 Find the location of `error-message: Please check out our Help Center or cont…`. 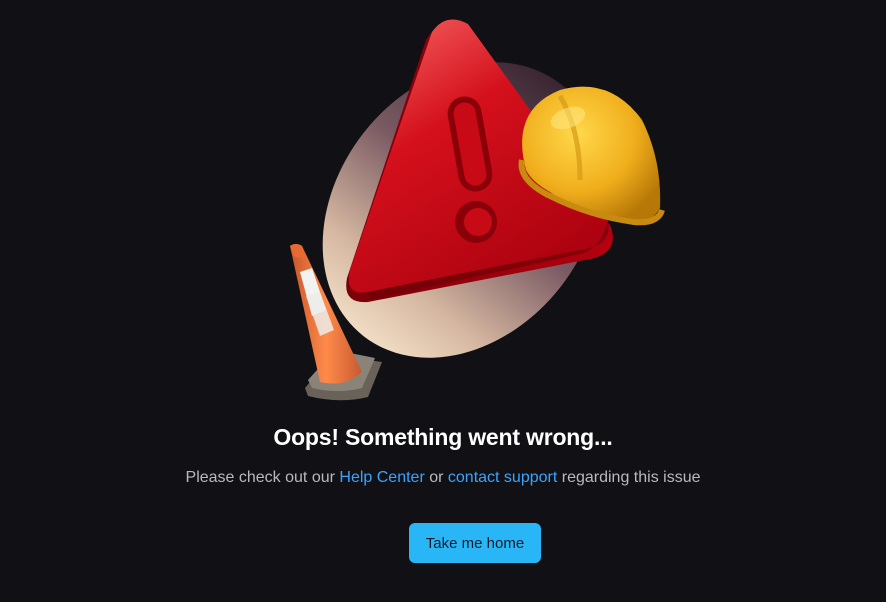

error-message: Please check out our Help Center or cont… is located at coordinates (443, 478).